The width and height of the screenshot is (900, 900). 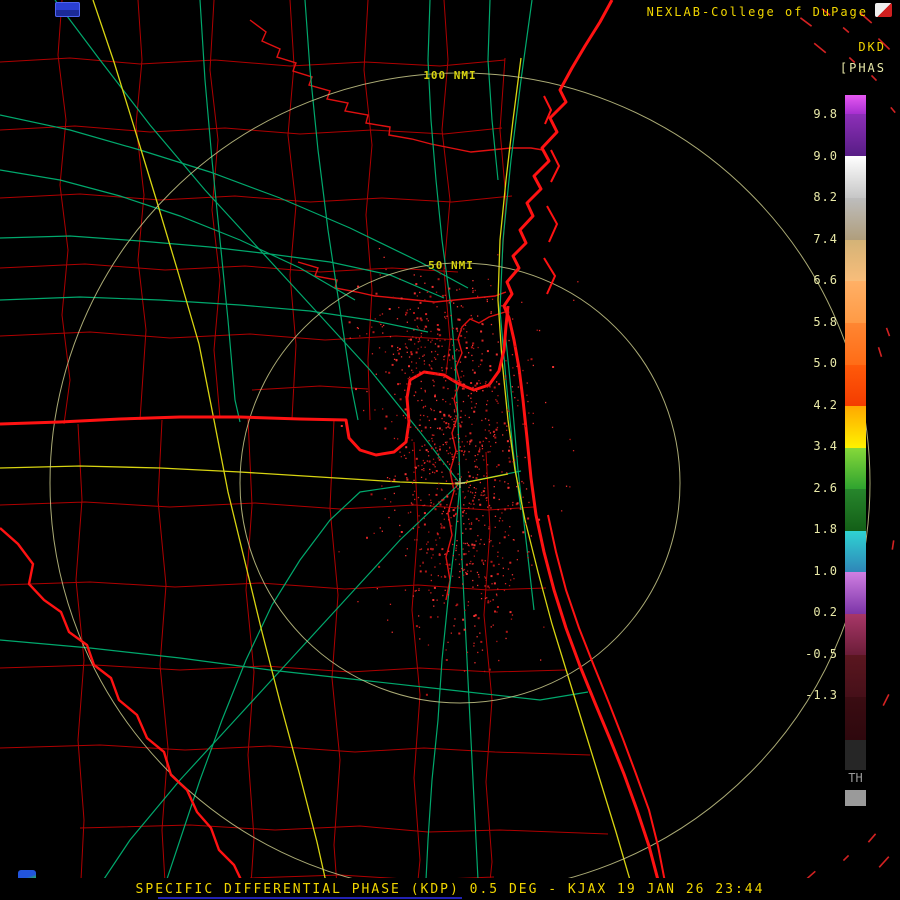 I want to click on colorbar-tick-label: 9.8, so click(x=825, y=114).